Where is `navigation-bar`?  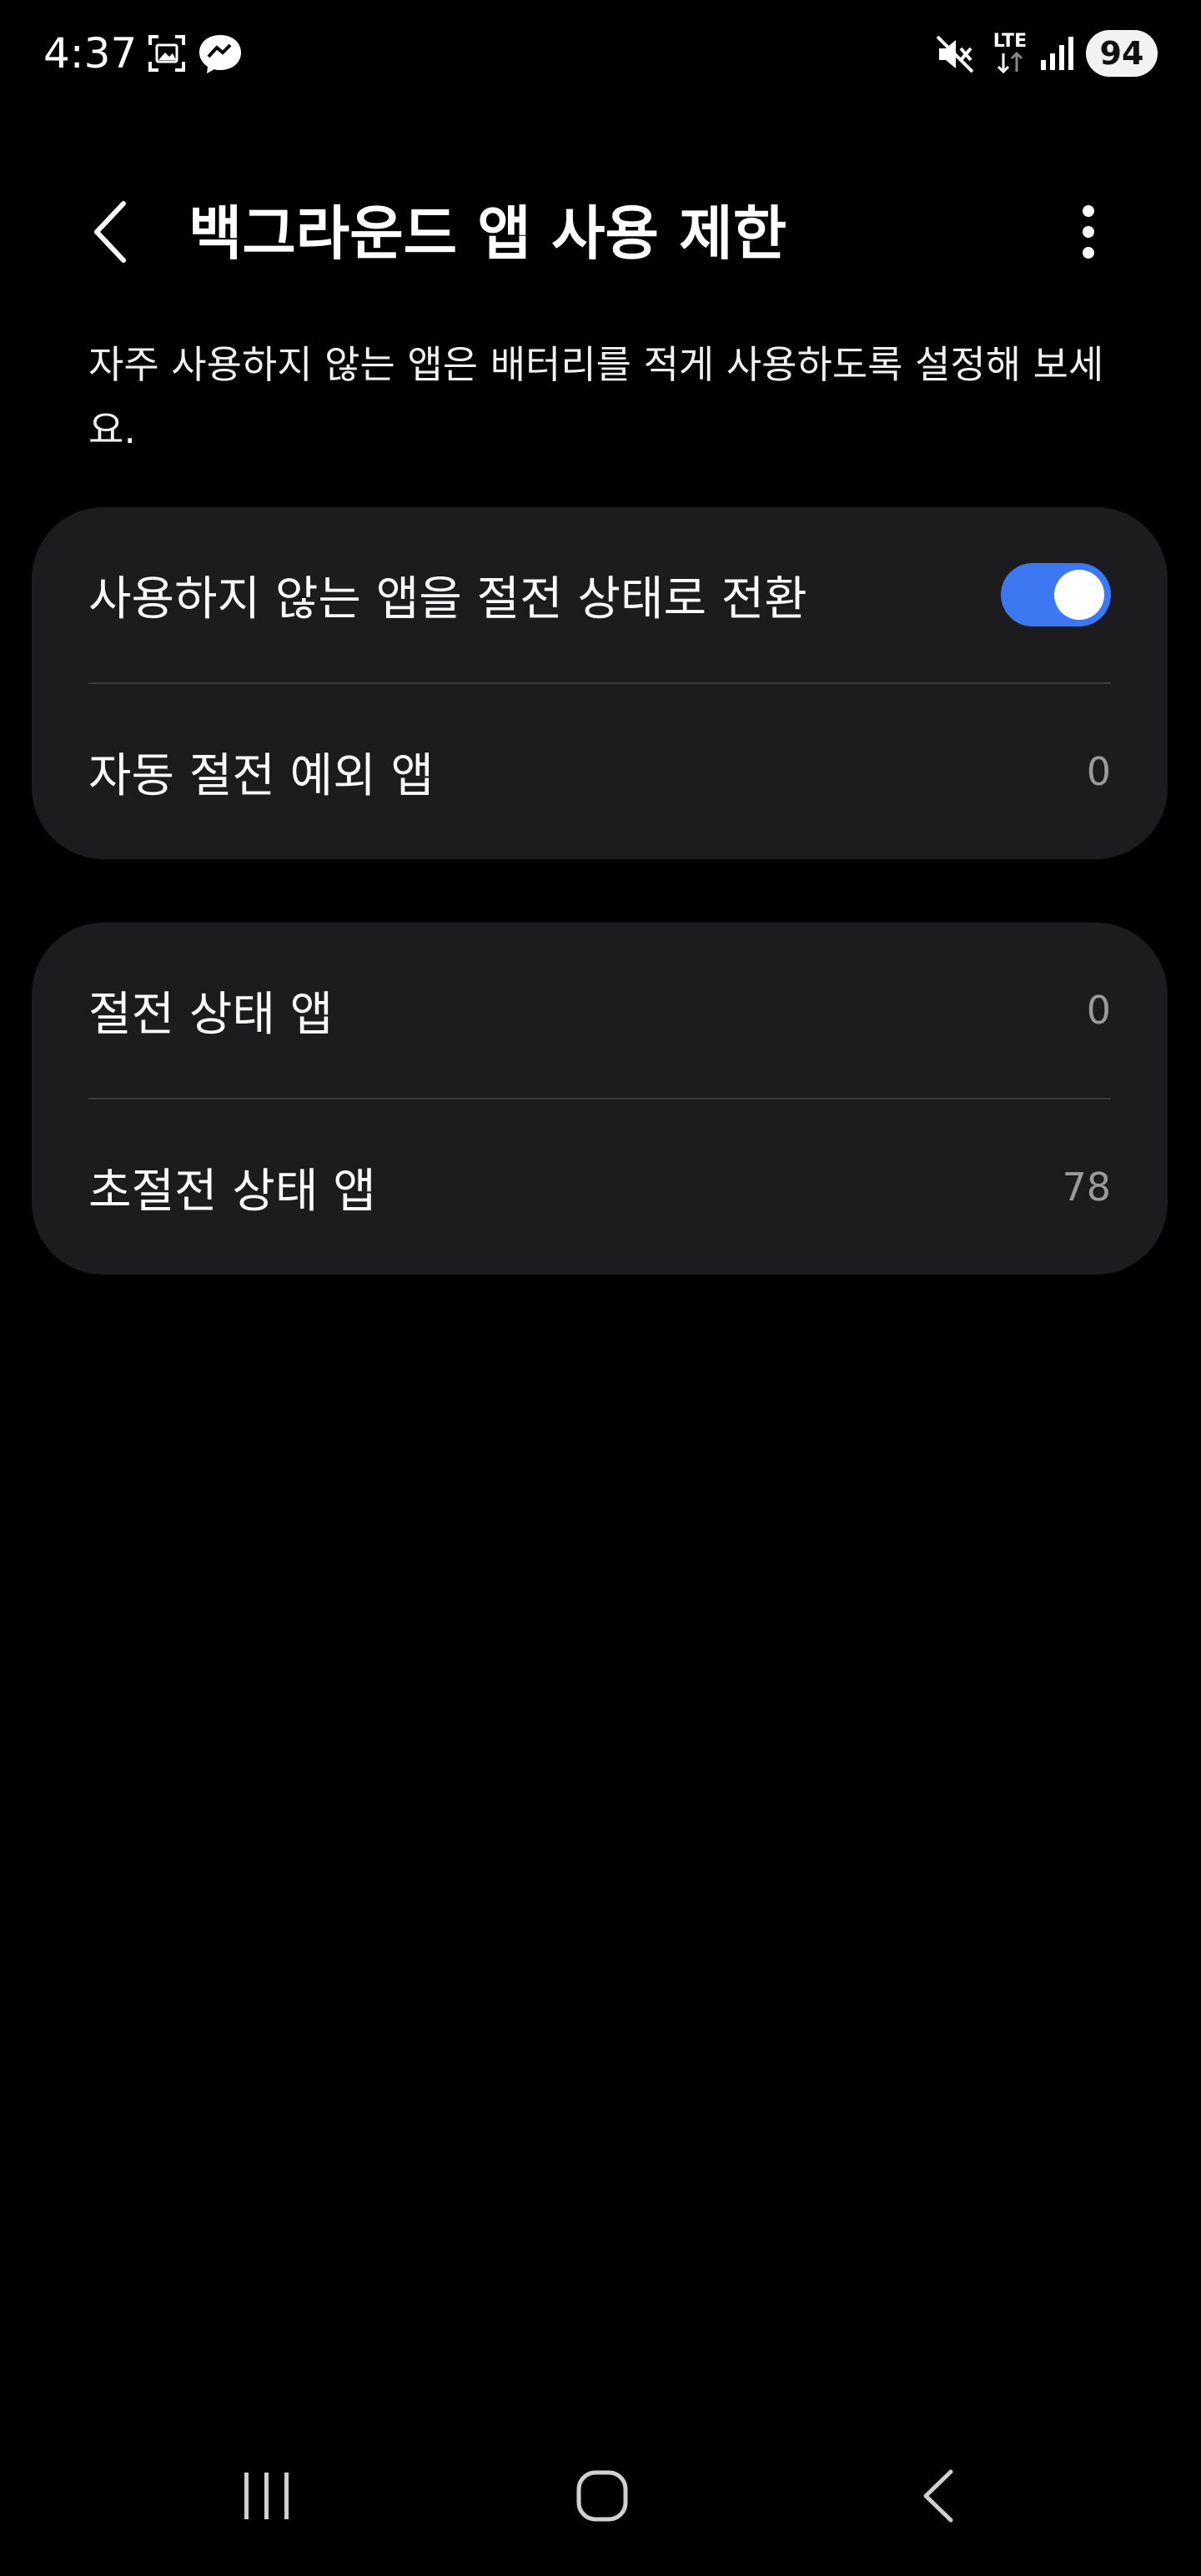 navigation-bar is located at coordinates (601, 2497).